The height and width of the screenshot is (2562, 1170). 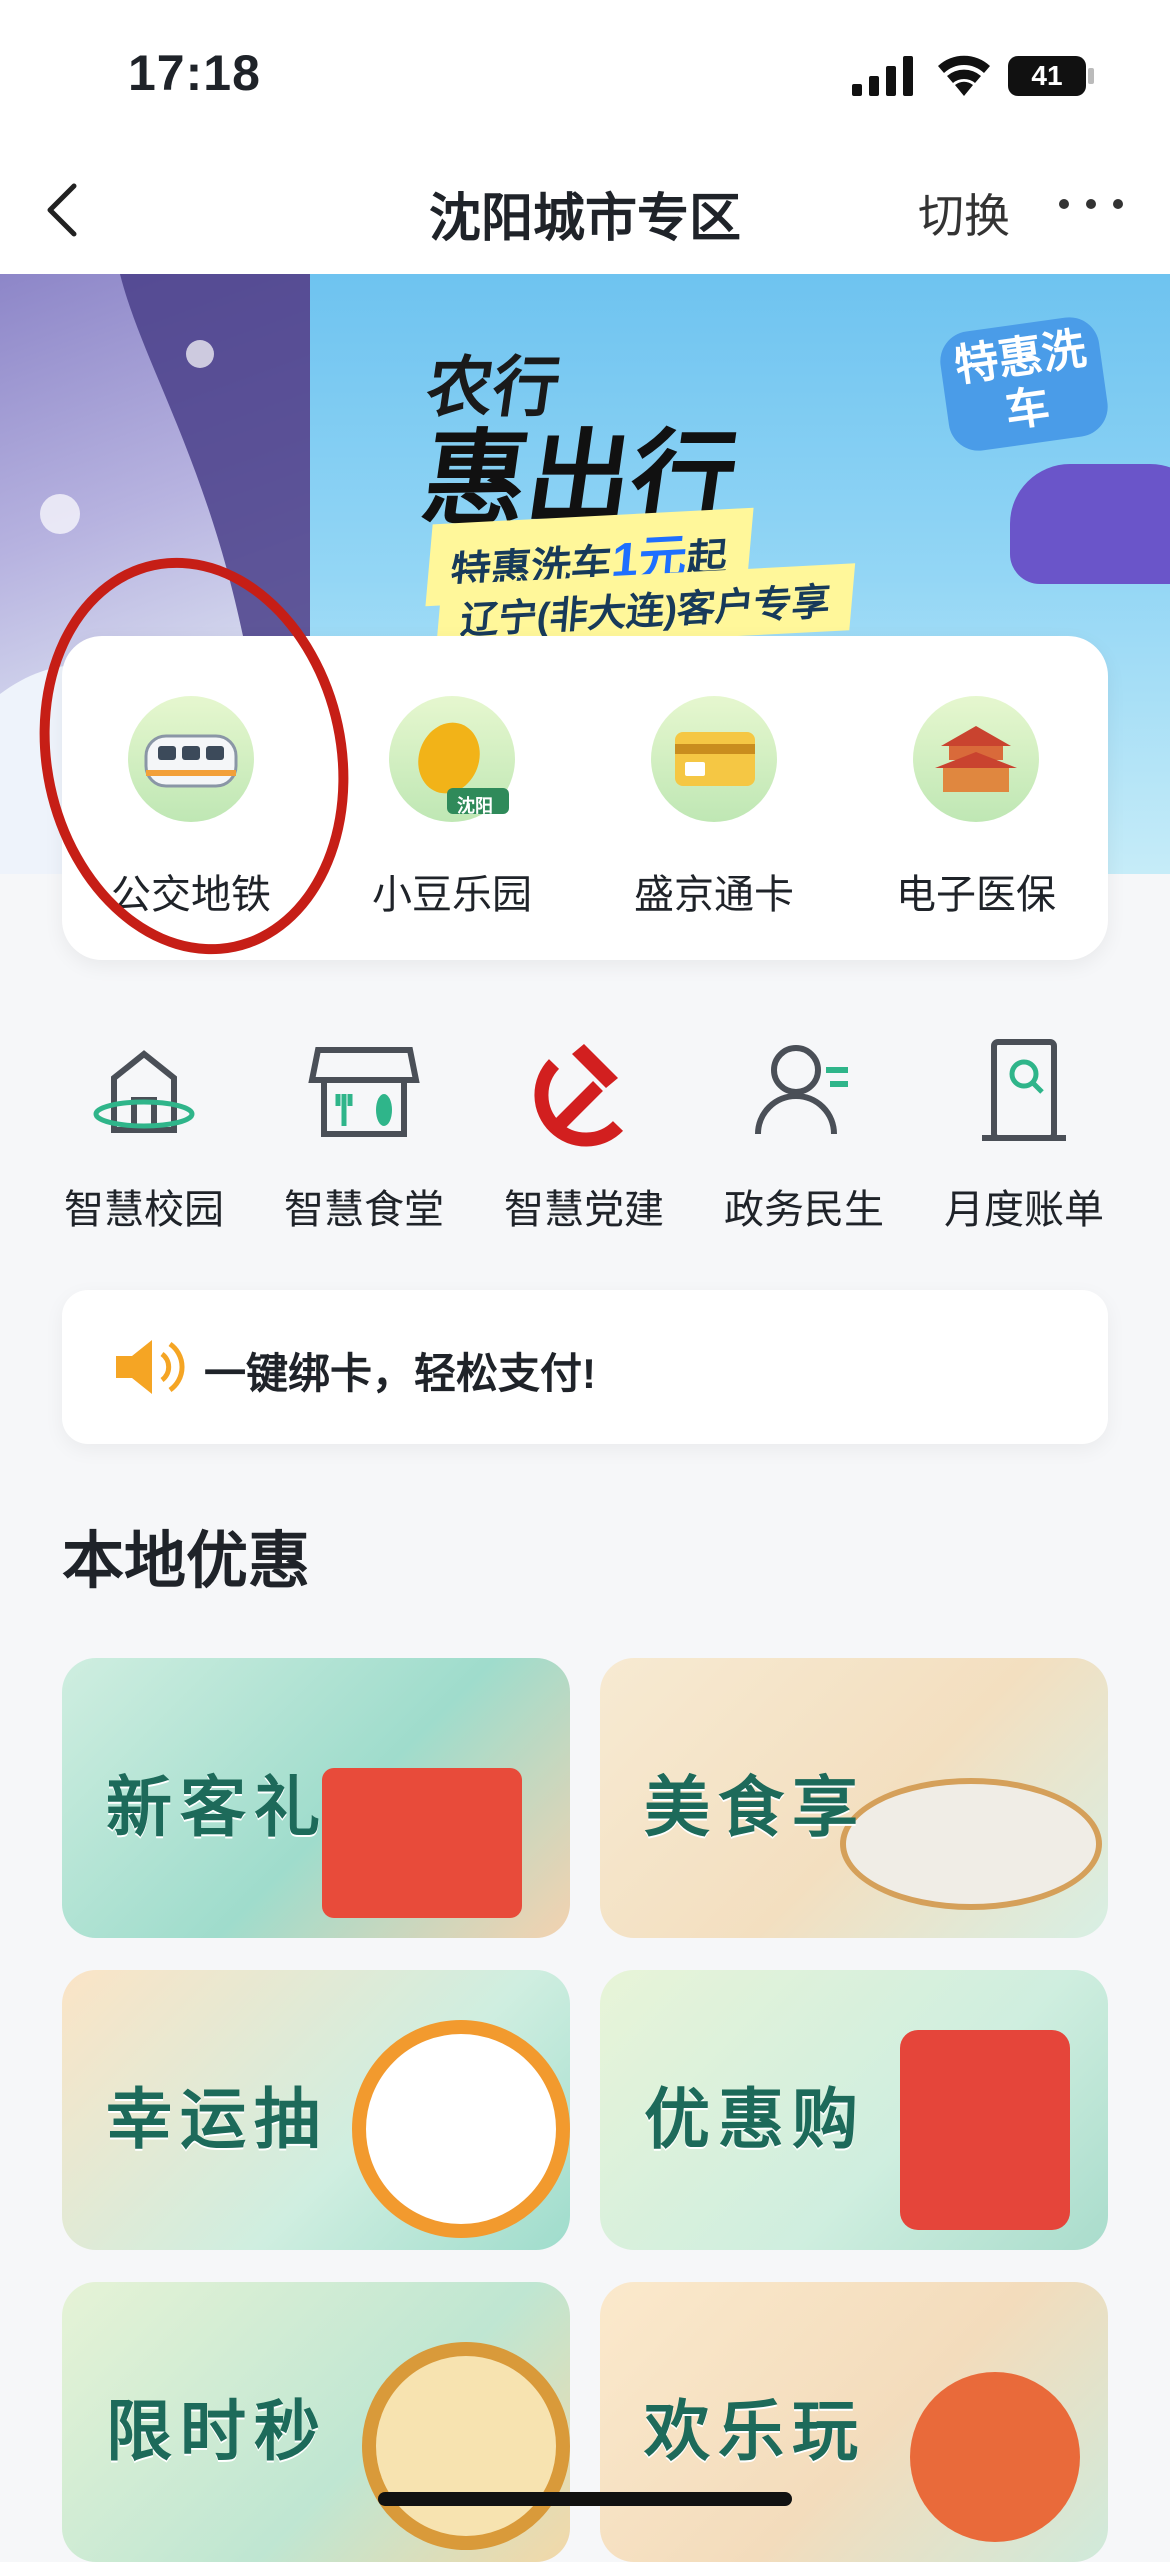 I want to click on service-item-smart-party: 智慧党建, so click(x=584, y=1132).